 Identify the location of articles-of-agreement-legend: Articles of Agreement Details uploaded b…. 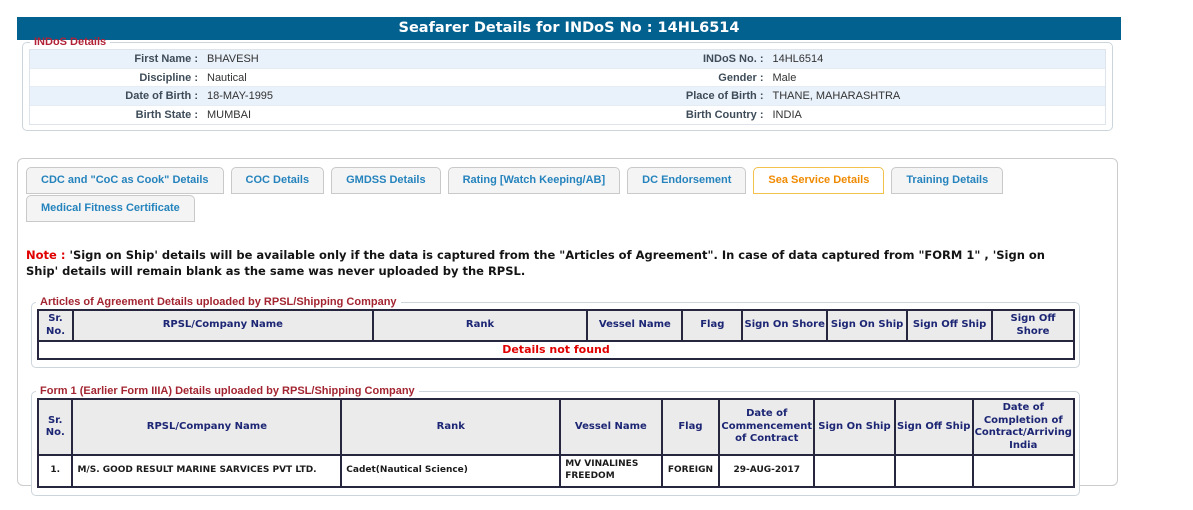
(218, 302).